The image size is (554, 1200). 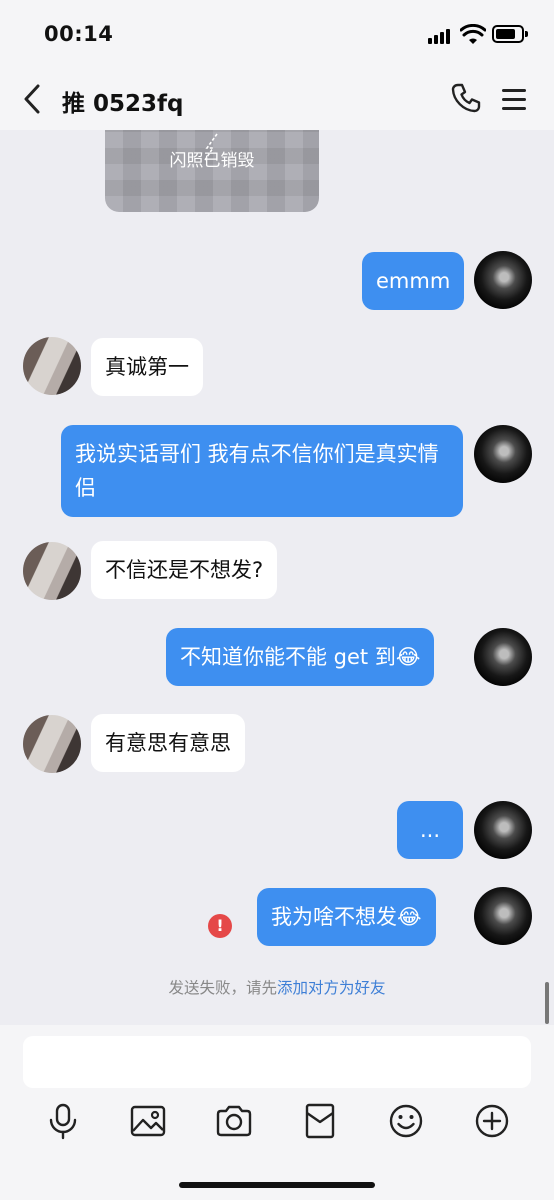 What do you see at coordinates (441, 36) in the screenshot?
I see `cellular-signal-icon` at bounding box center [441, 36].